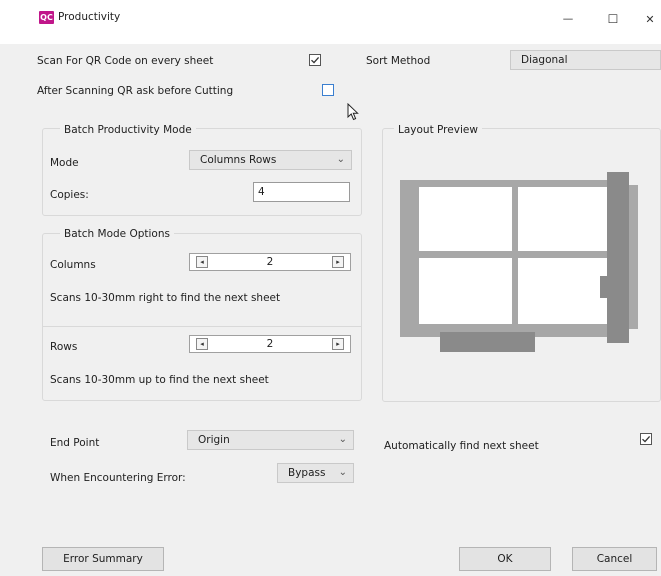 The image size is (661, 576). I want to click on error-handling-label: When Encountering Error:, so click(118, 478).